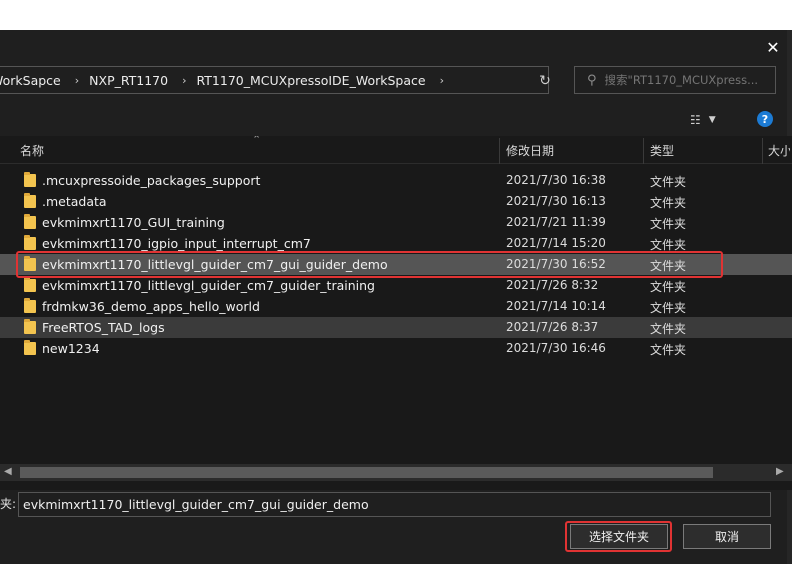 The image size is (792, 564). I want to click on breadcrumb-label: WorkSapce, so click(30, 80).